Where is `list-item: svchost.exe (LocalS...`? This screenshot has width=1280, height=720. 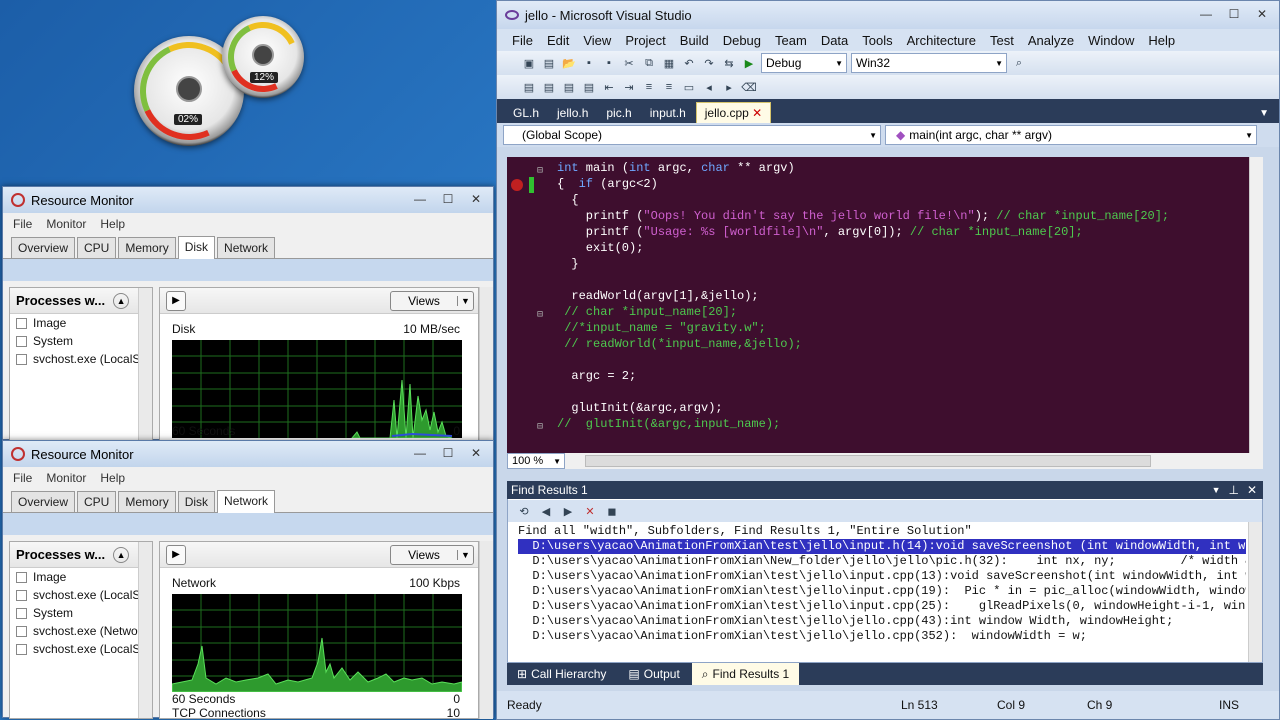
list-item: svchost.exe (LocalS... is located at coordinates (81, 359).